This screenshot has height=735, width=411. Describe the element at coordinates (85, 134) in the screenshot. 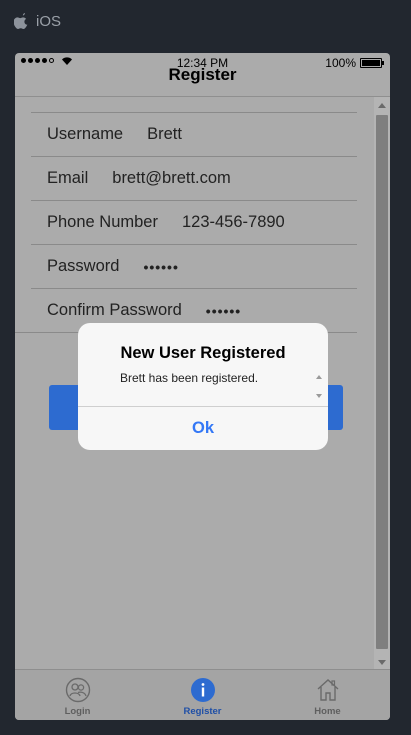

I see `username-label: Username` at that location.